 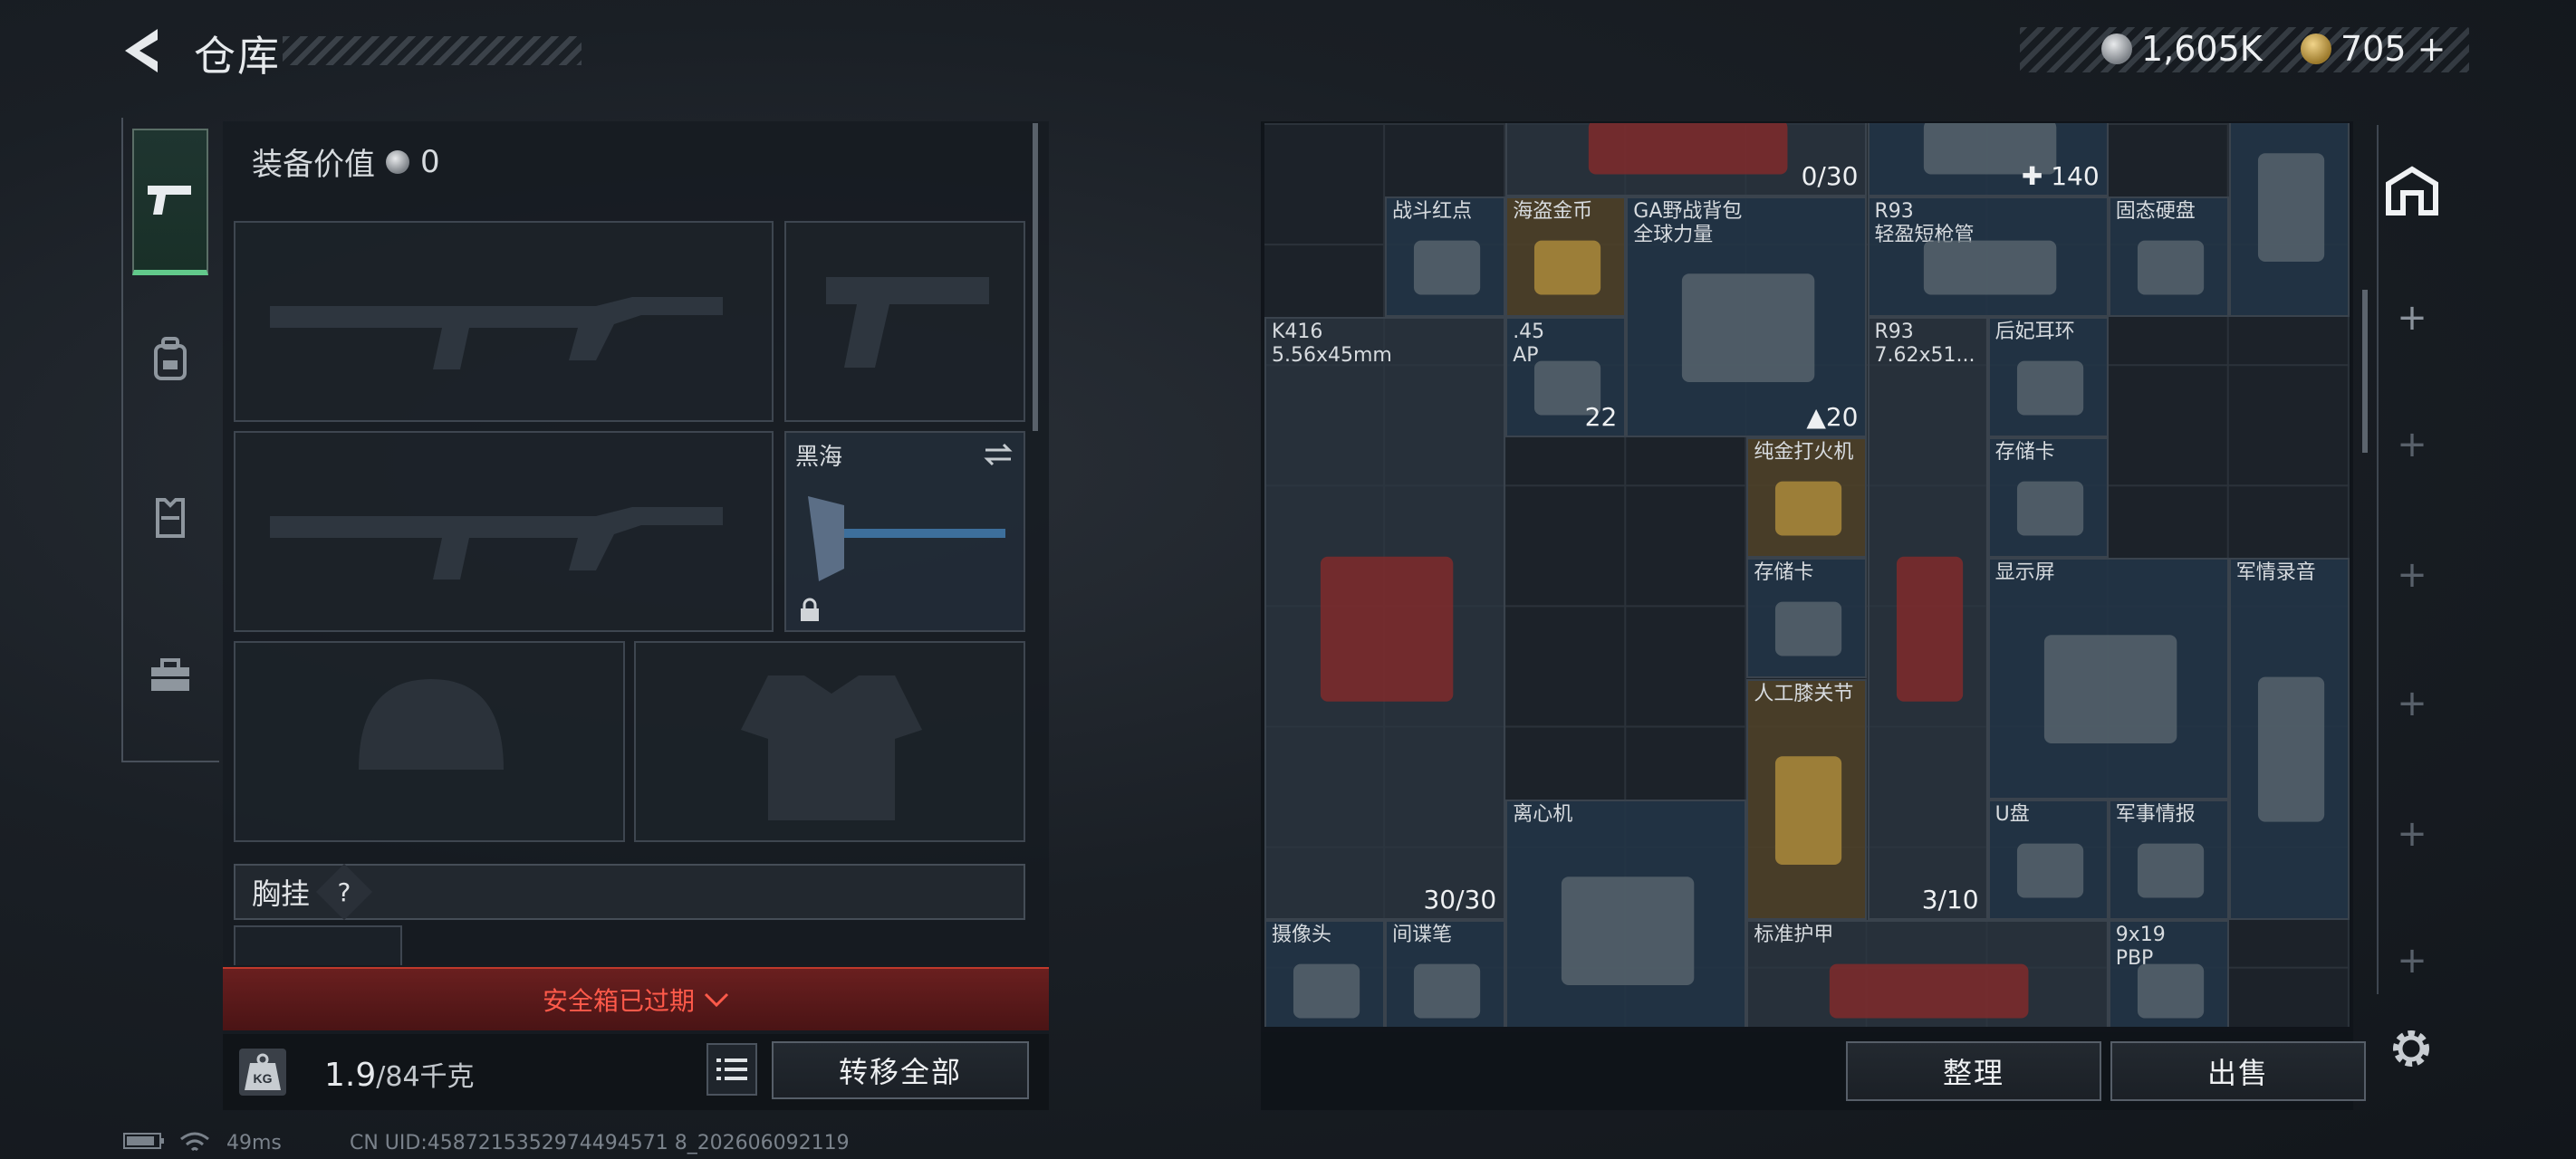 I want to click on inventory-scrollbar, so click(x=2365, y=372).